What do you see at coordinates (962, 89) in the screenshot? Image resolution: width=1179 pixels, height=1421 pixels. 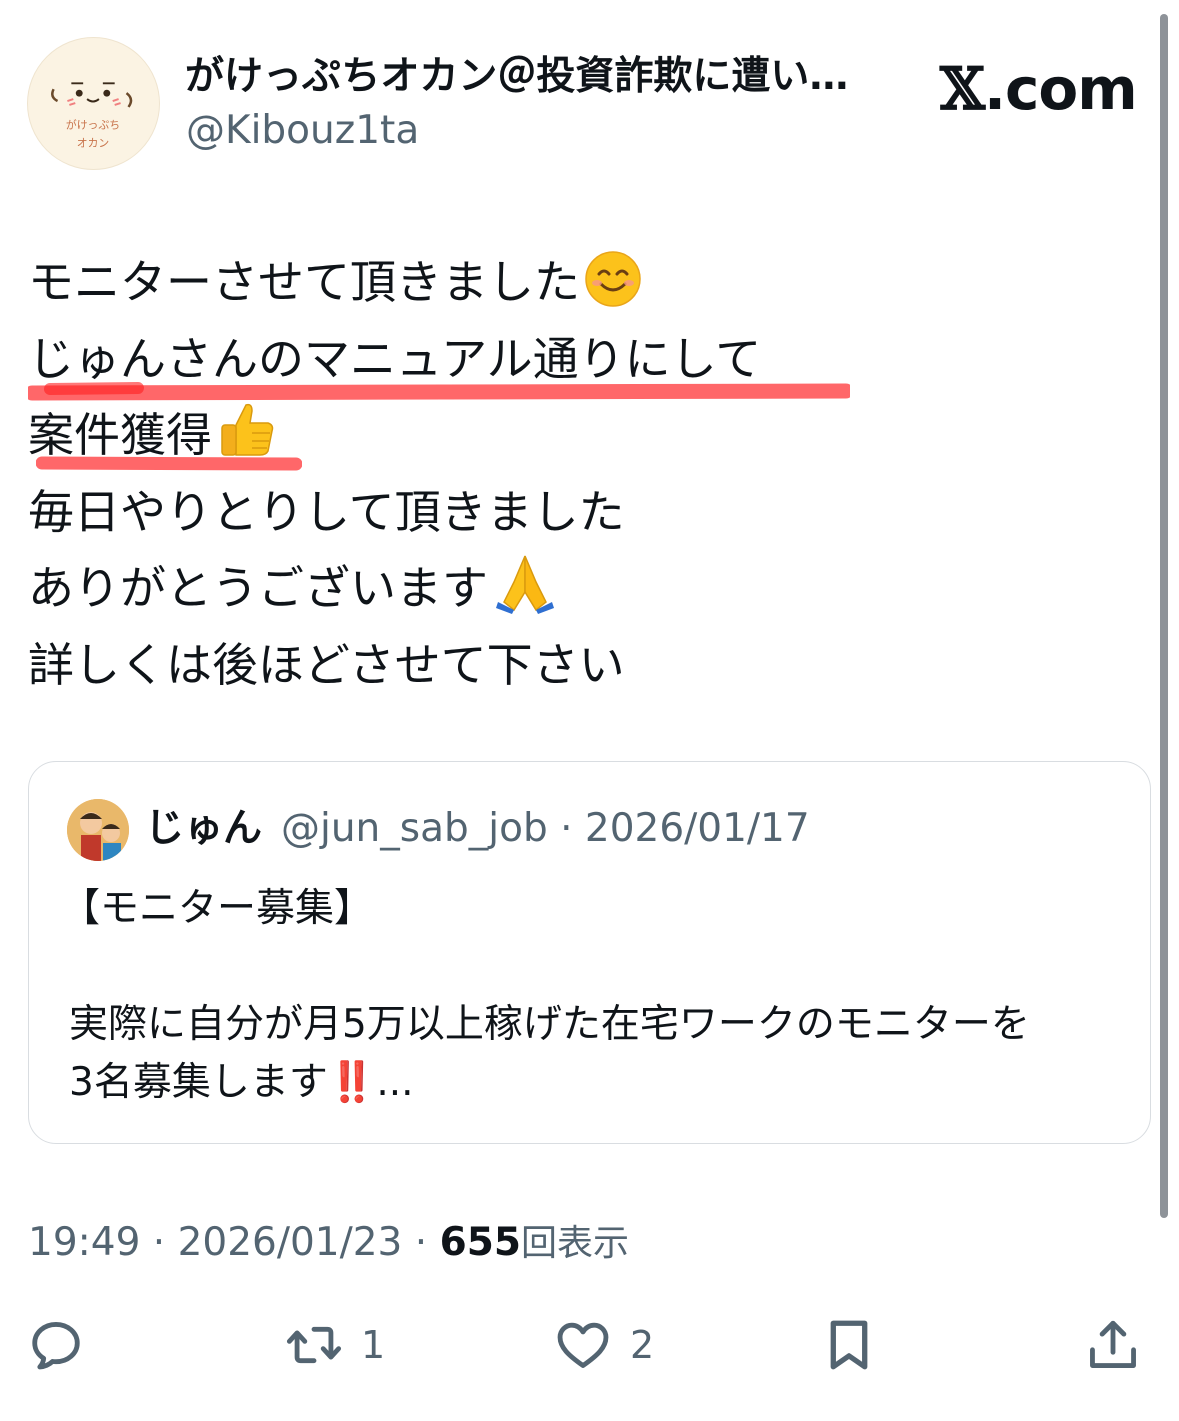 I see `x-logo-icon: 𝕏` at bounding box center [962, 89].